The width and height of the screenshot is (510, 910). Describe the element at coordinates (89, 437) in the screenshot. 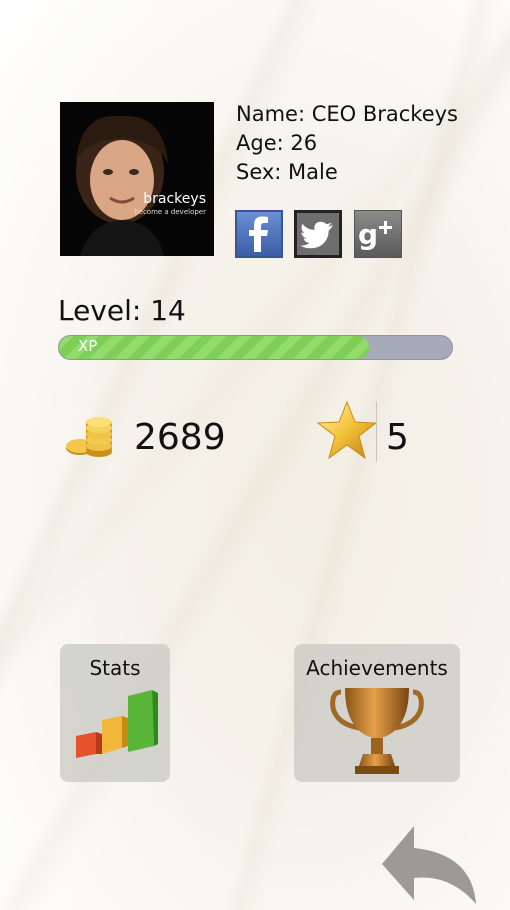

I see `coins-icon` at that location.